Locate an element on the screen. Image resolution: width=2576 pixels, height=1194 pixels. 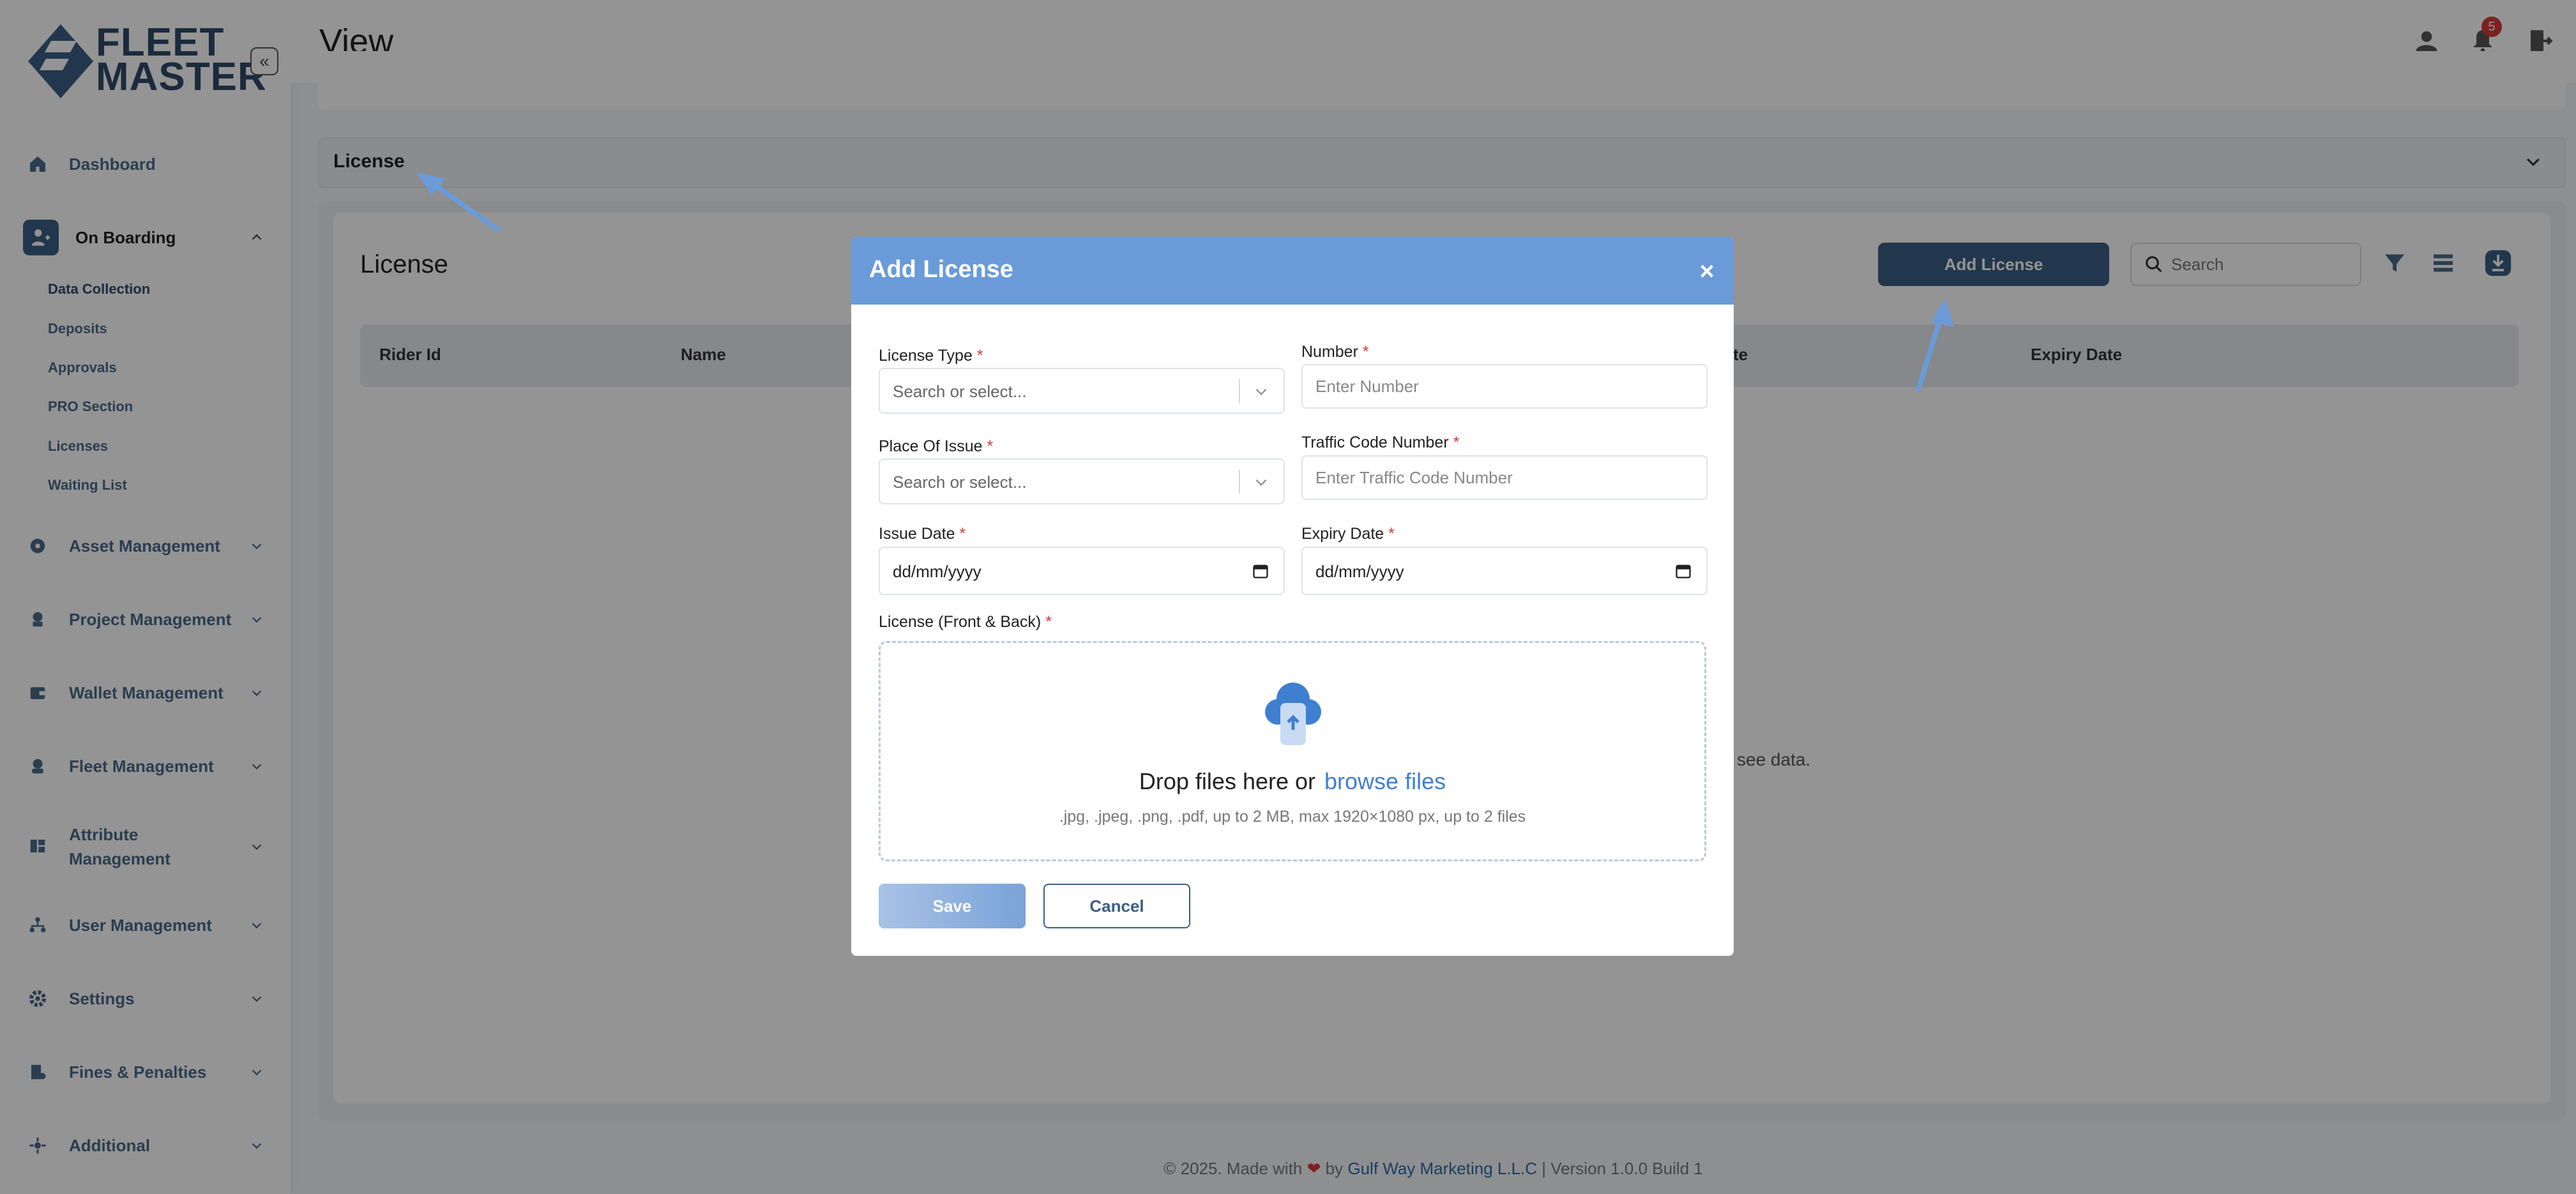
browse-files-link: browse files is located at coordinates (1385, 781).